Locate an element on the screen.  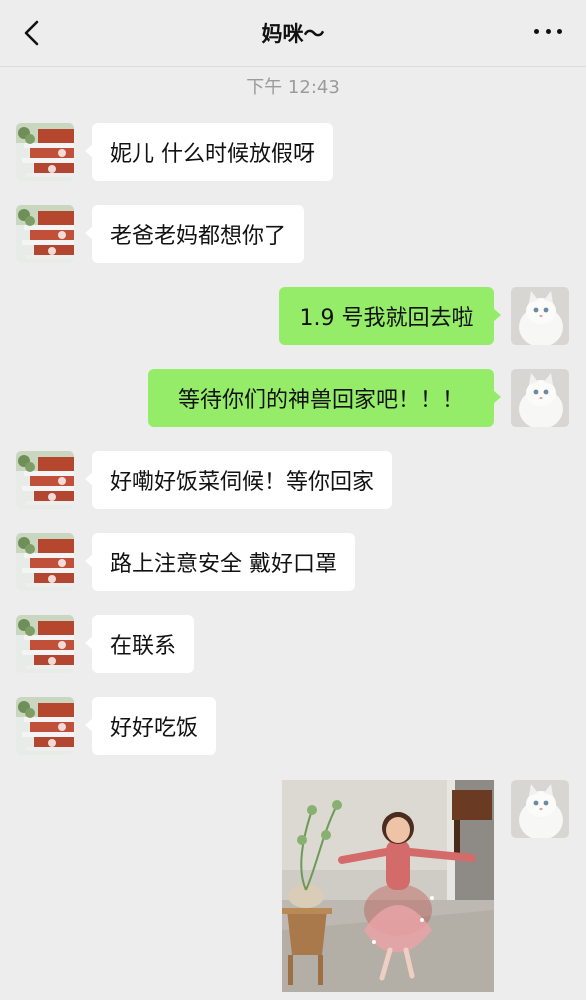
message-timestamp: 下午 12:43 is located at coordinates (293, 87).